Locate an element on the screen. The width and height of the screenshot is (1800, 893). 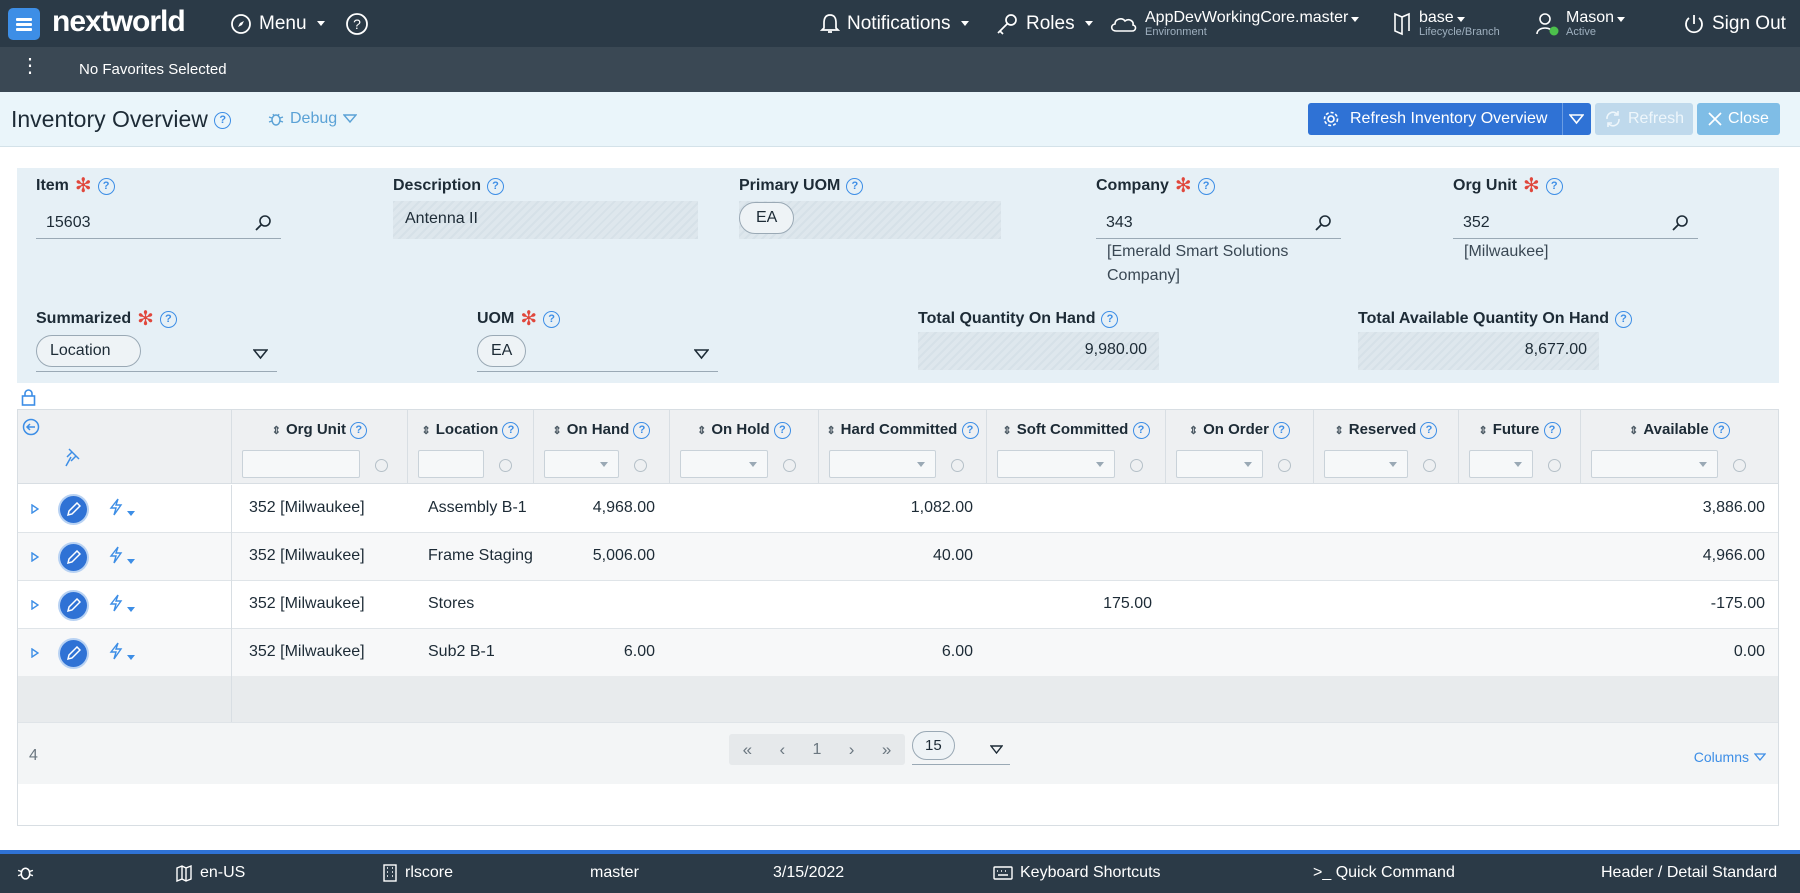
first-page-icon: « is located at coordinates (747, 750).